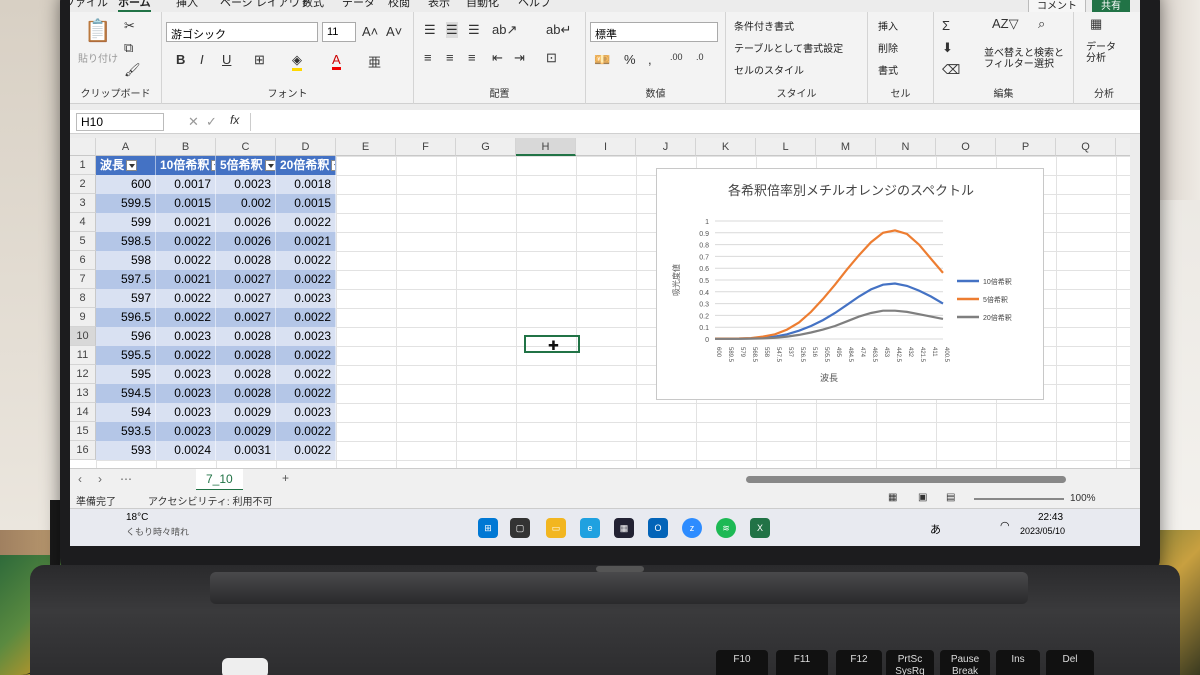  I want to click on row-header: 12, so click(83, 374).